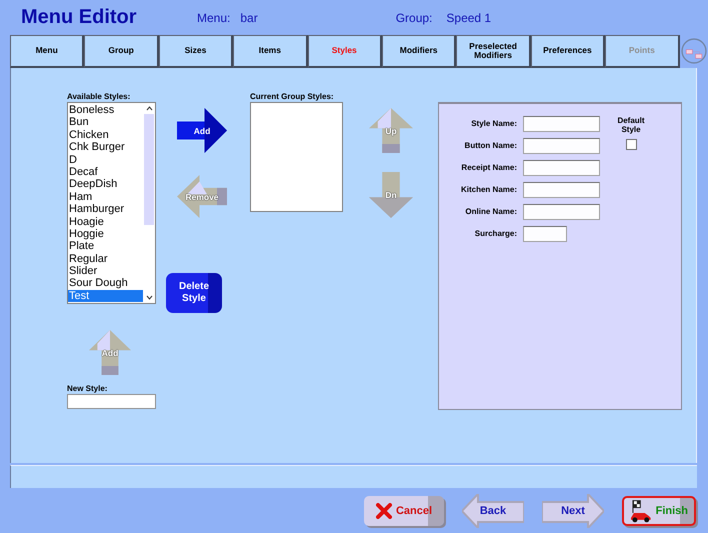 The width and height of the screenshot is (708, 533). Describe the element at coordinates (641, 510) in the screenshot. I see `race-car-icon` at that location.